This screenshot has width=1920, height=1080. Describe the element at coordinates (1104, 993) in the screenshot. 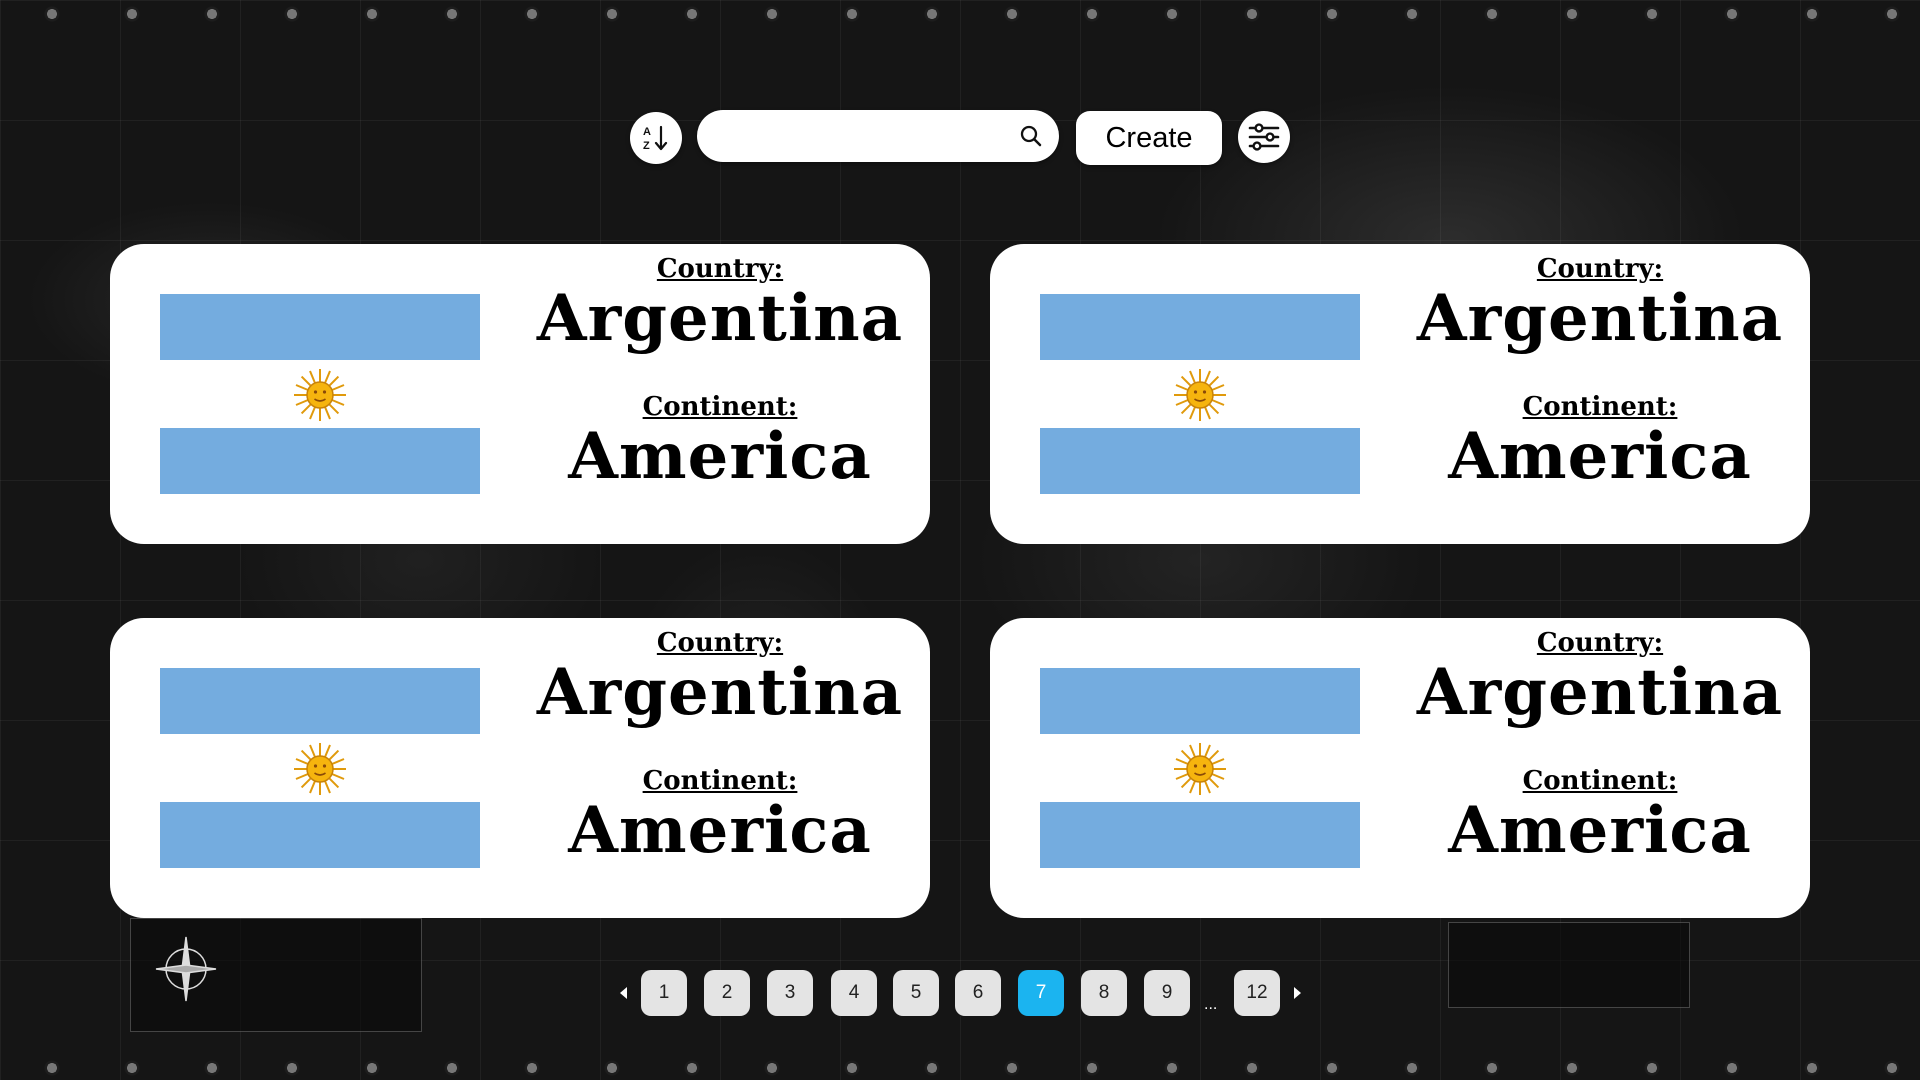

I see `page-button: 8` at that location.